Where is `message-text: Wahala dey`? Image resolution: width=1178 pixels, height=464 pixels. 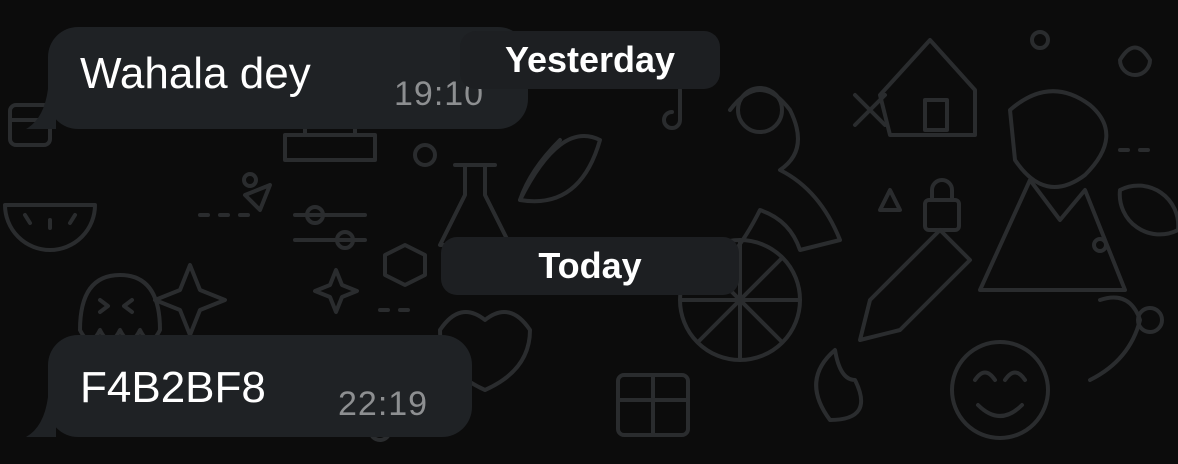
message-text: Wahala dey is located at coordinates (195, 73).